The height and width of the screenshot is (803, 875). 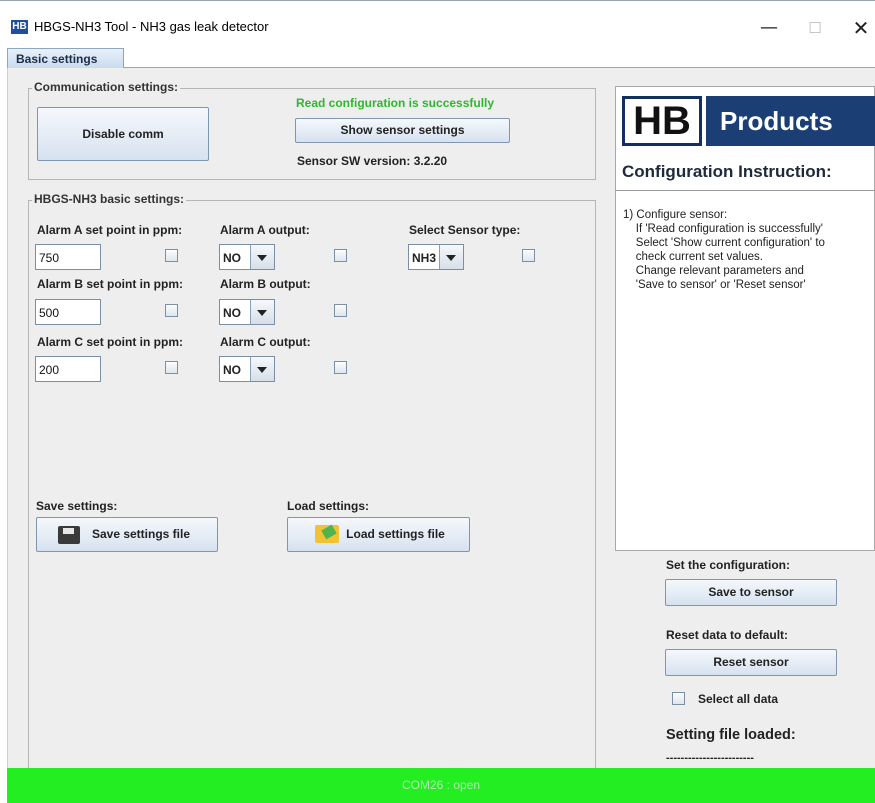 What do you see at coordinates (751, 662) in the screenshot?
I see `reset-sensor-button: Reset sensor` at bounding box center [751, 662].